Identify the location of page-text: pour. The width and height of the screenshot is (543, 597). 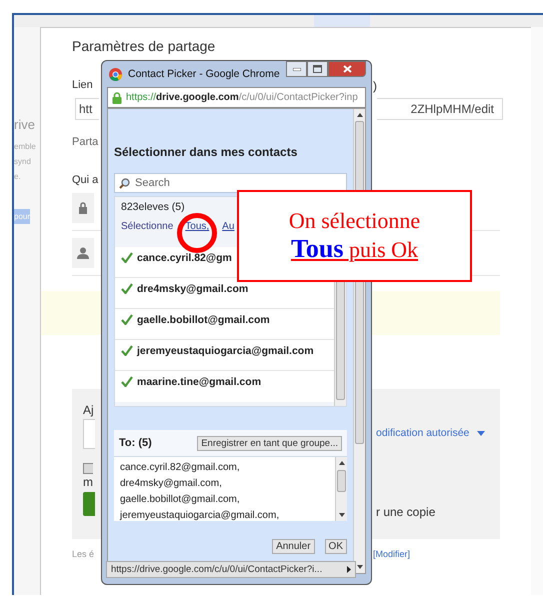
(22, 216).